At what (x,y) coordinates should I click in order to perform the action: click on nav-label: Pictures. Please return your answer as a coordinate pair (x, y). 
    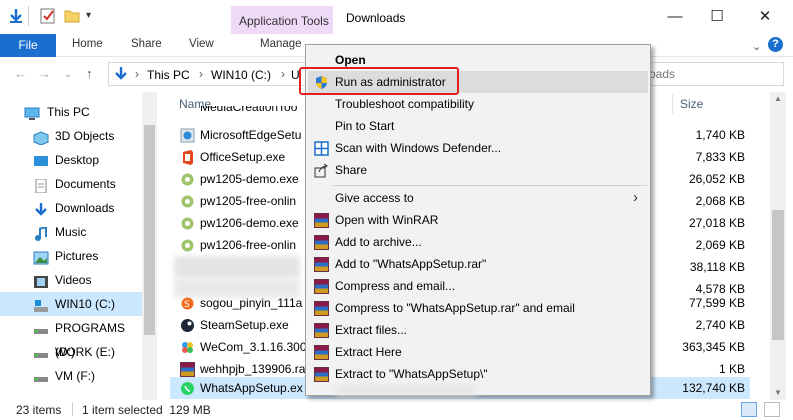
    Looking at the image, I should click on (77, 256).